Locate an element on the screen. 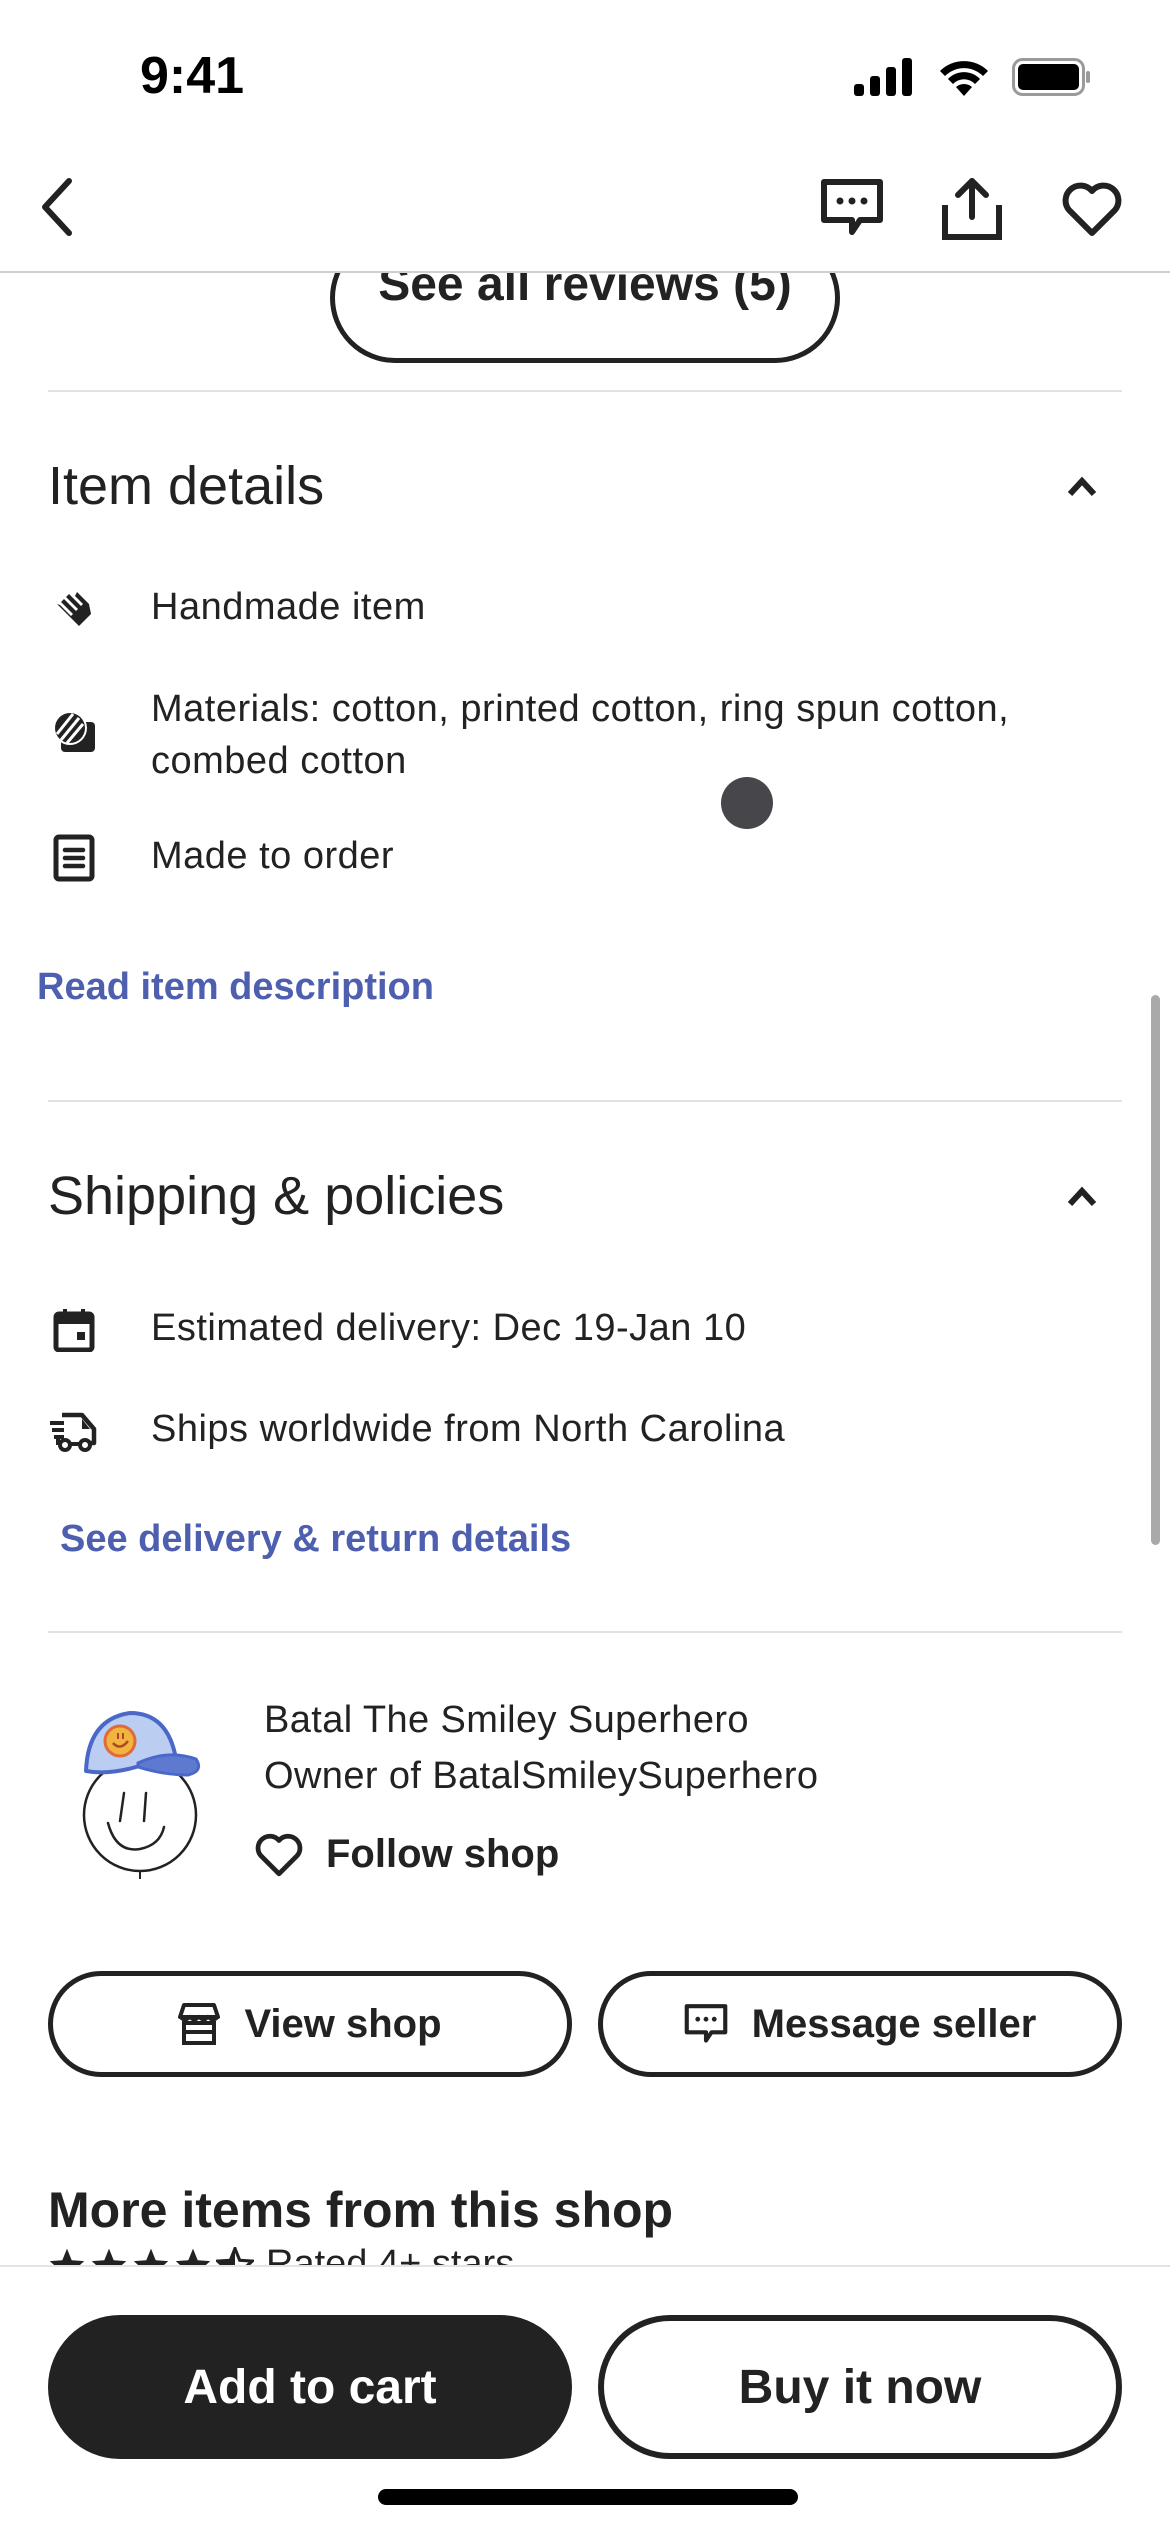 This screenshot has width=1170, height=2532. star-rating is located at coordinates (151, 2255).